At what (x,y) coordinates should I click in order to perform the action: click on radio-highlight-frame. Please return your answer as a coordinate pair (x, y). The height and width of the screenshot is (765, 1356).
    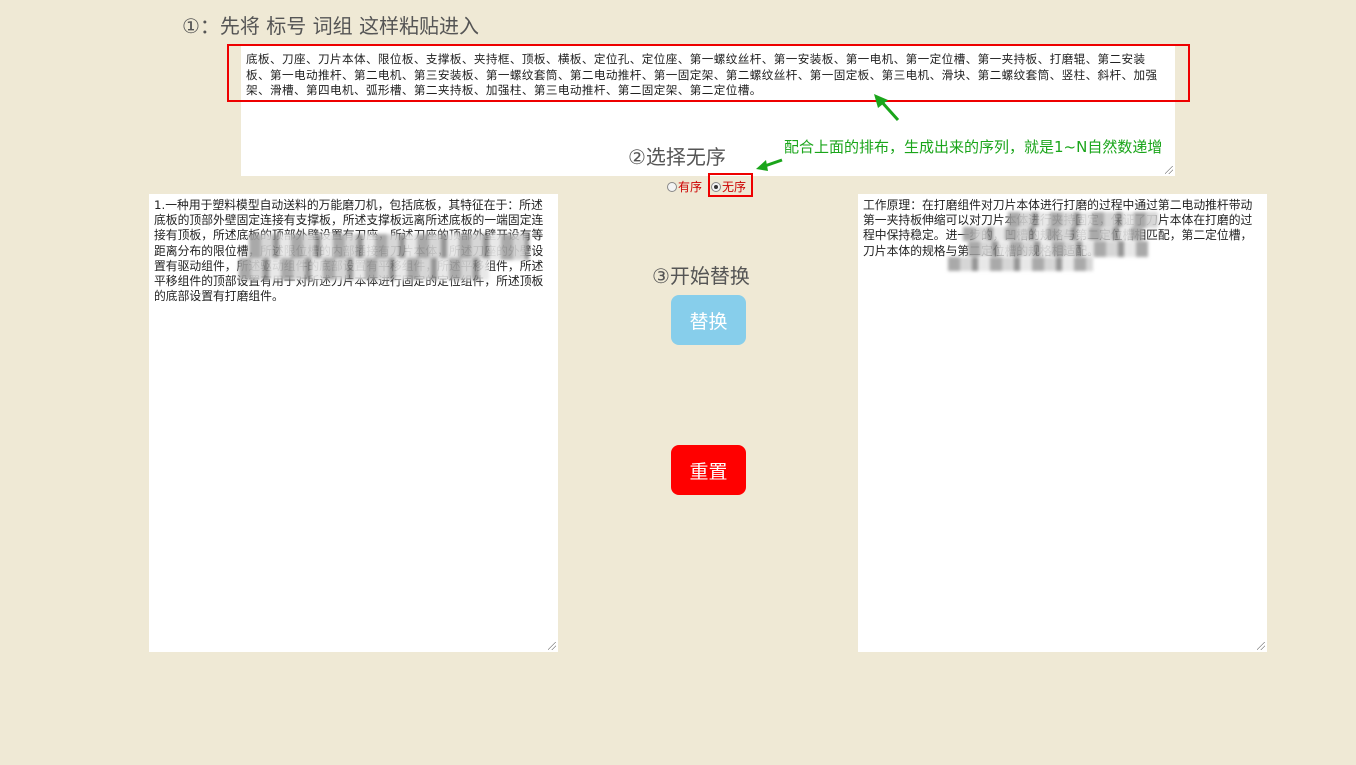
    Looking at the image, I should click on (730, 185).